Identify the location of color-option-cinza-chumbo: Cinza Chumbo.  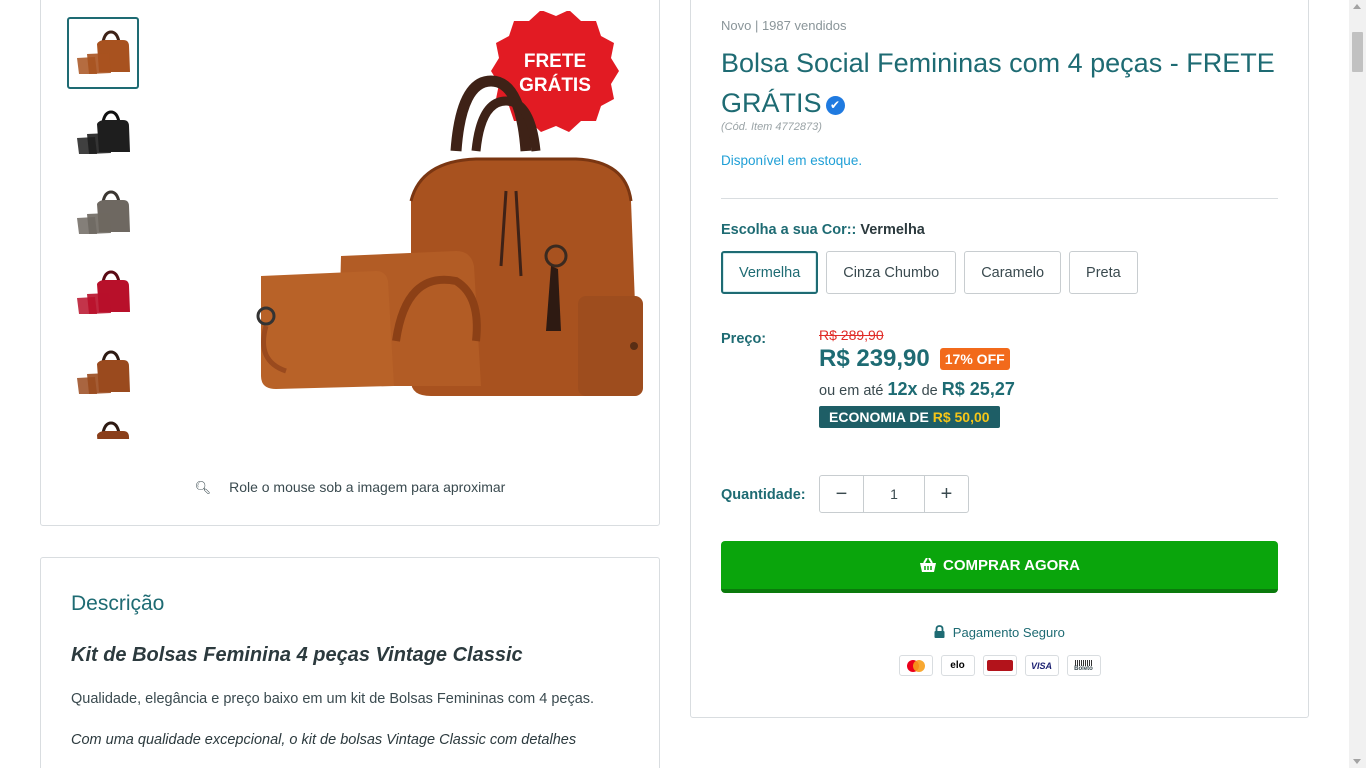
(891, 272).